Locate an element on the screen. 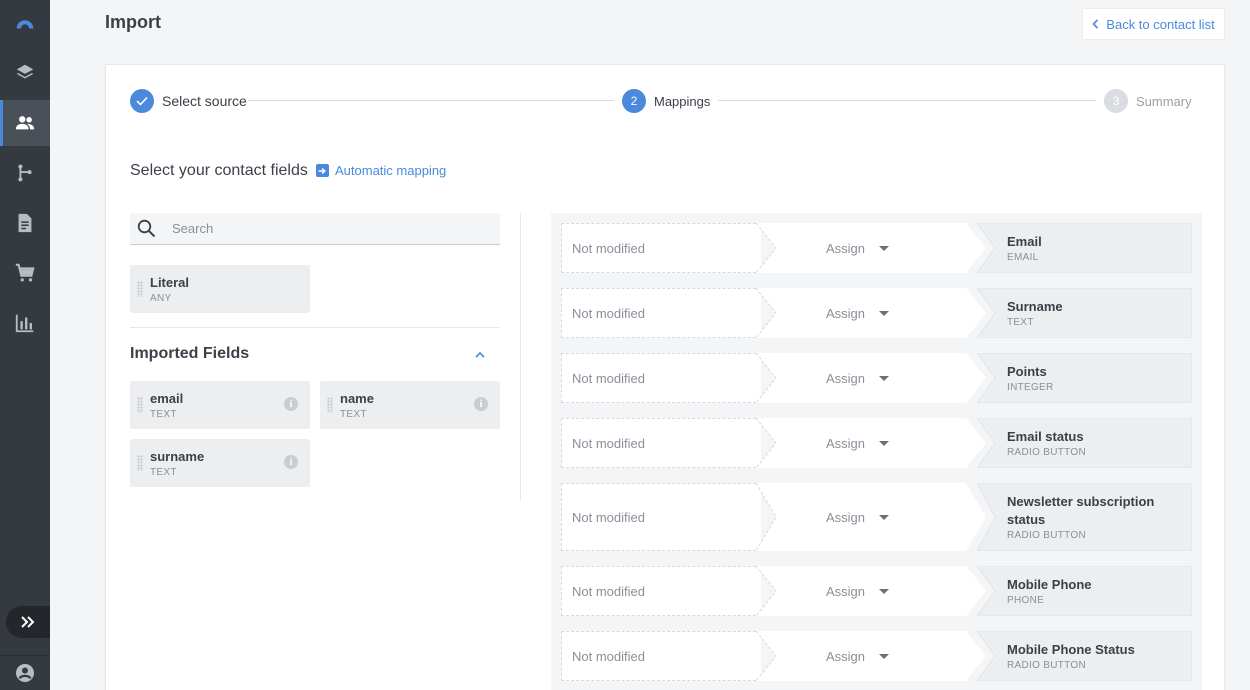 Image resolution: width=1250 pixels, height=690 pixels. logo-icon is located at coordinates (25, 24).